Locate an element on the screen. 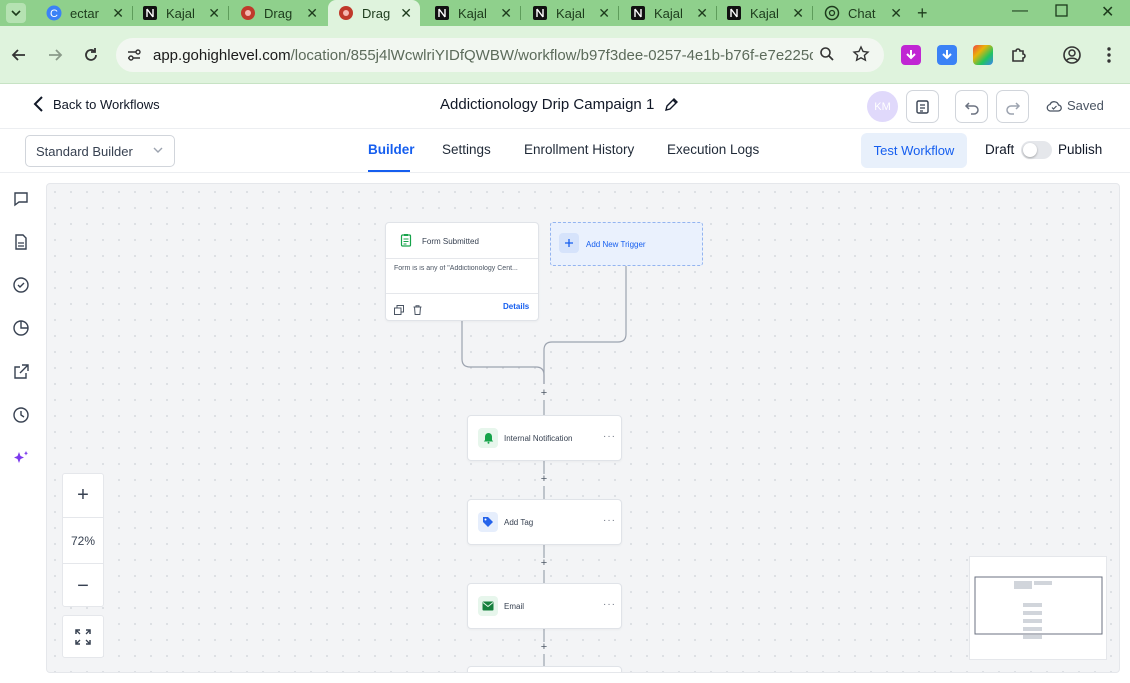 This screenshot has width=1130, height=683. pie-chart-icon is located at coordinates (21, 328).